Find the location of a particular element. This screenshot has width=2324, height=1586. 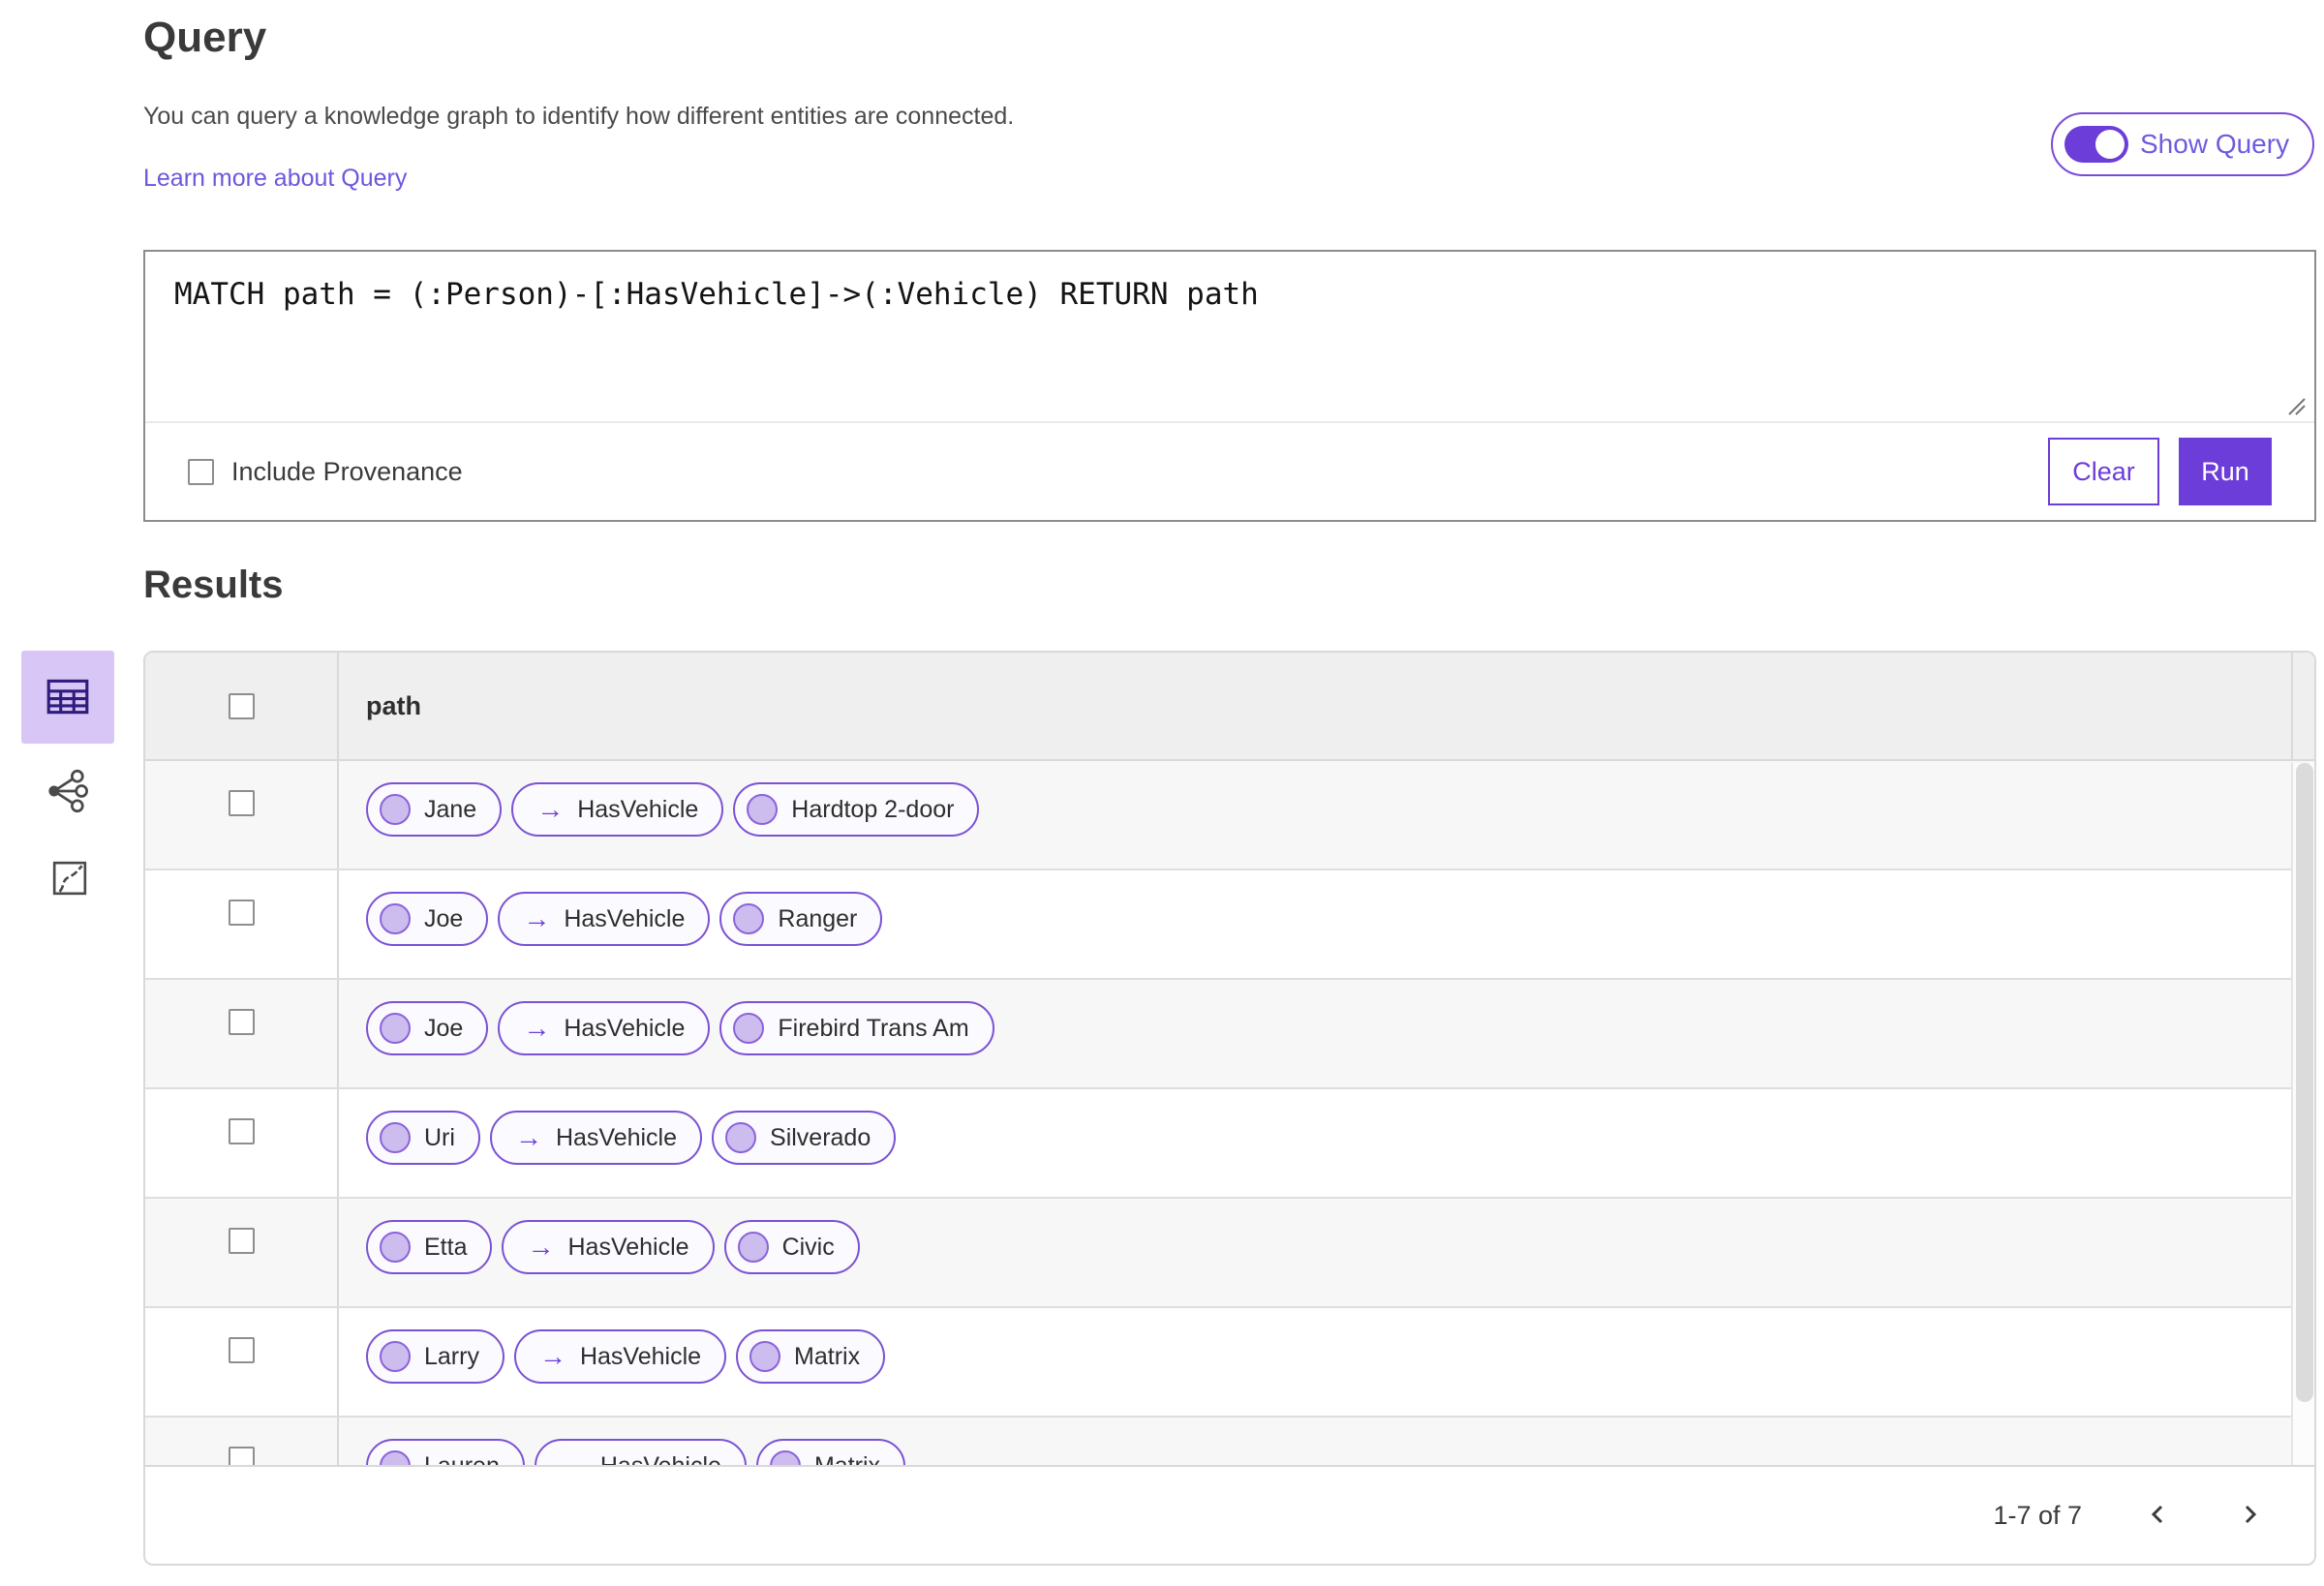

table-footer: 1-7 of 7 is located at coordinates (1230, 1514).